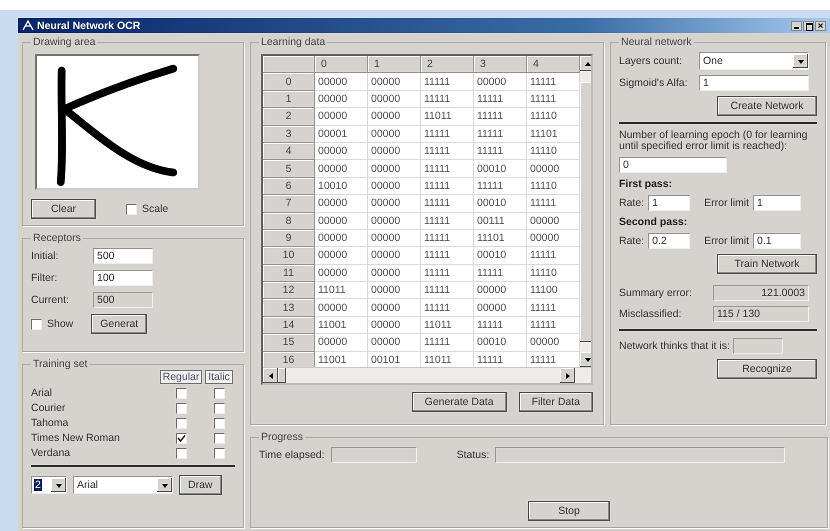 Image resolution: width=830 pixels, height=531 pixels. I want to click on checkbox-label: Scale, so click(155, 209).